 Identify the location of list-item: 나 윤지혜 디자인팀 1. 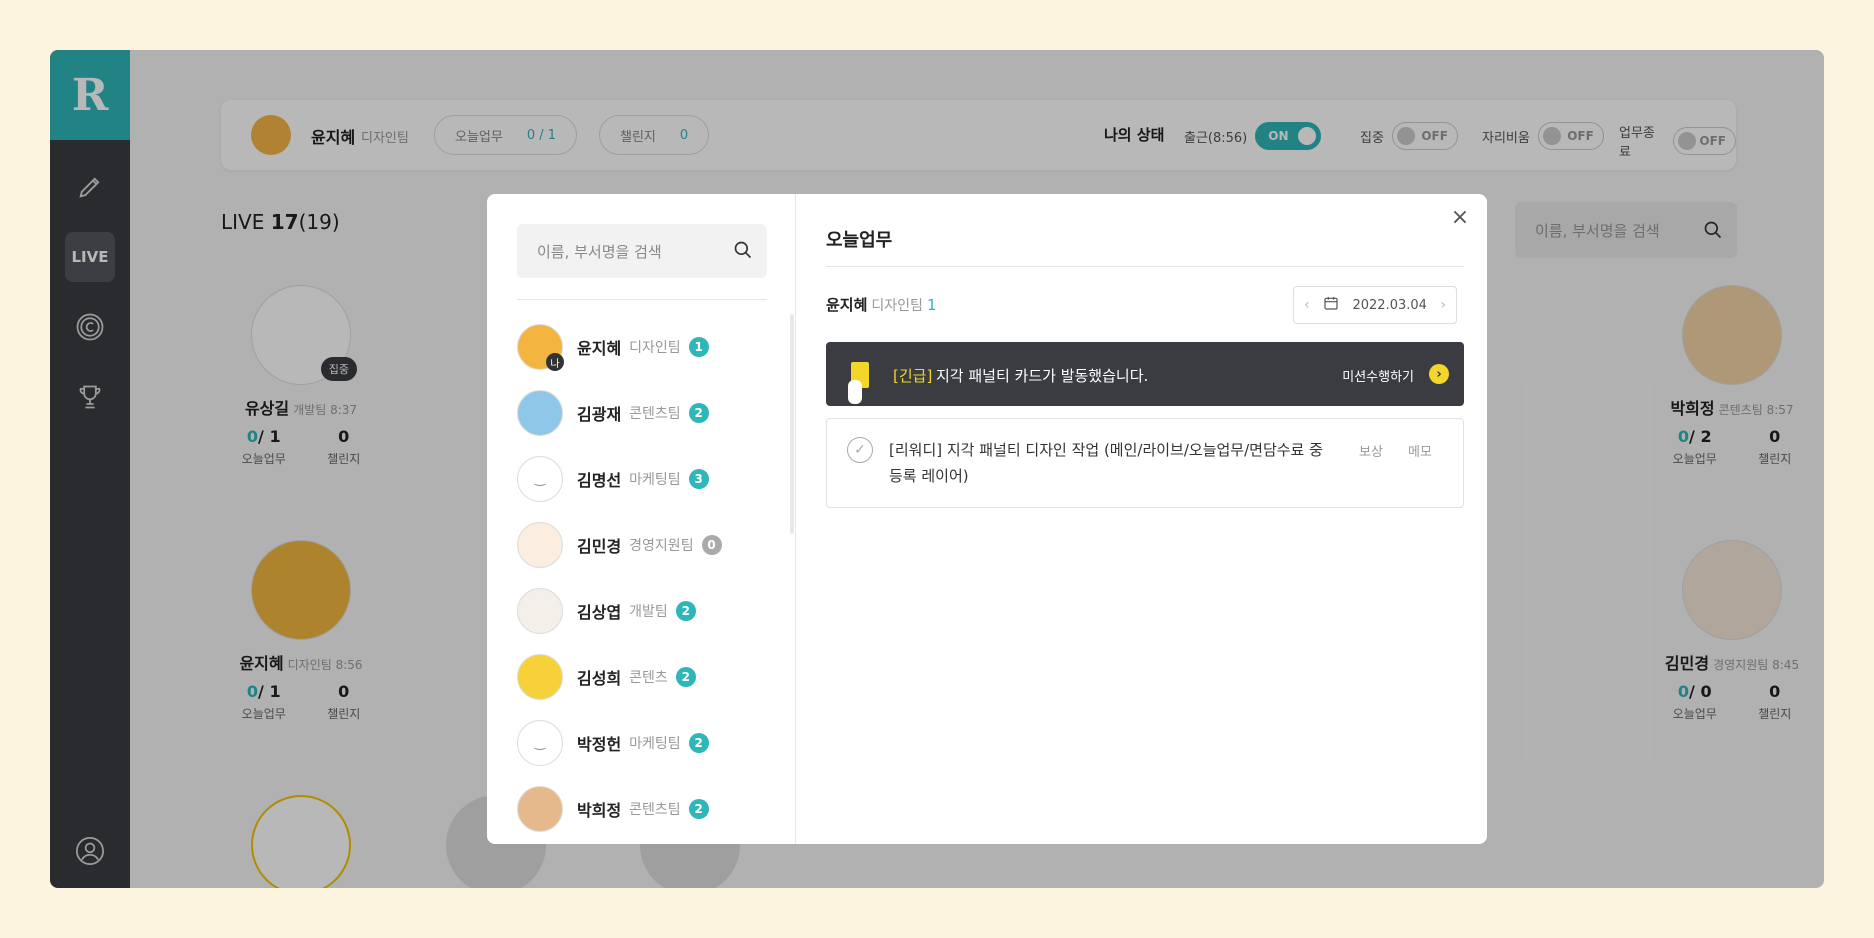
(647, 347).